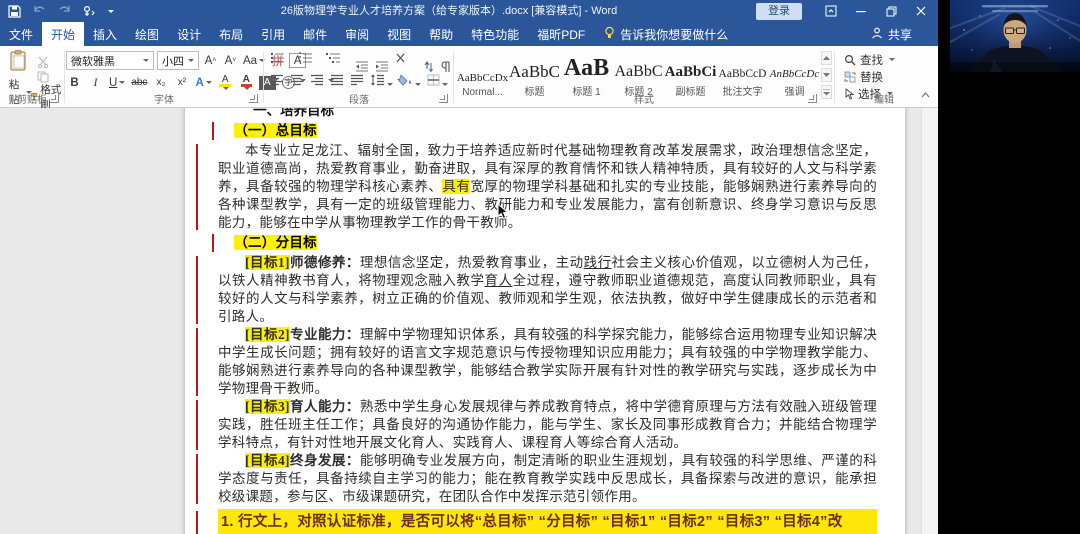 The height and width of the screenshot is (534, 1080). I want to click on font-dialog-launcher-icon, so click(253, 98).